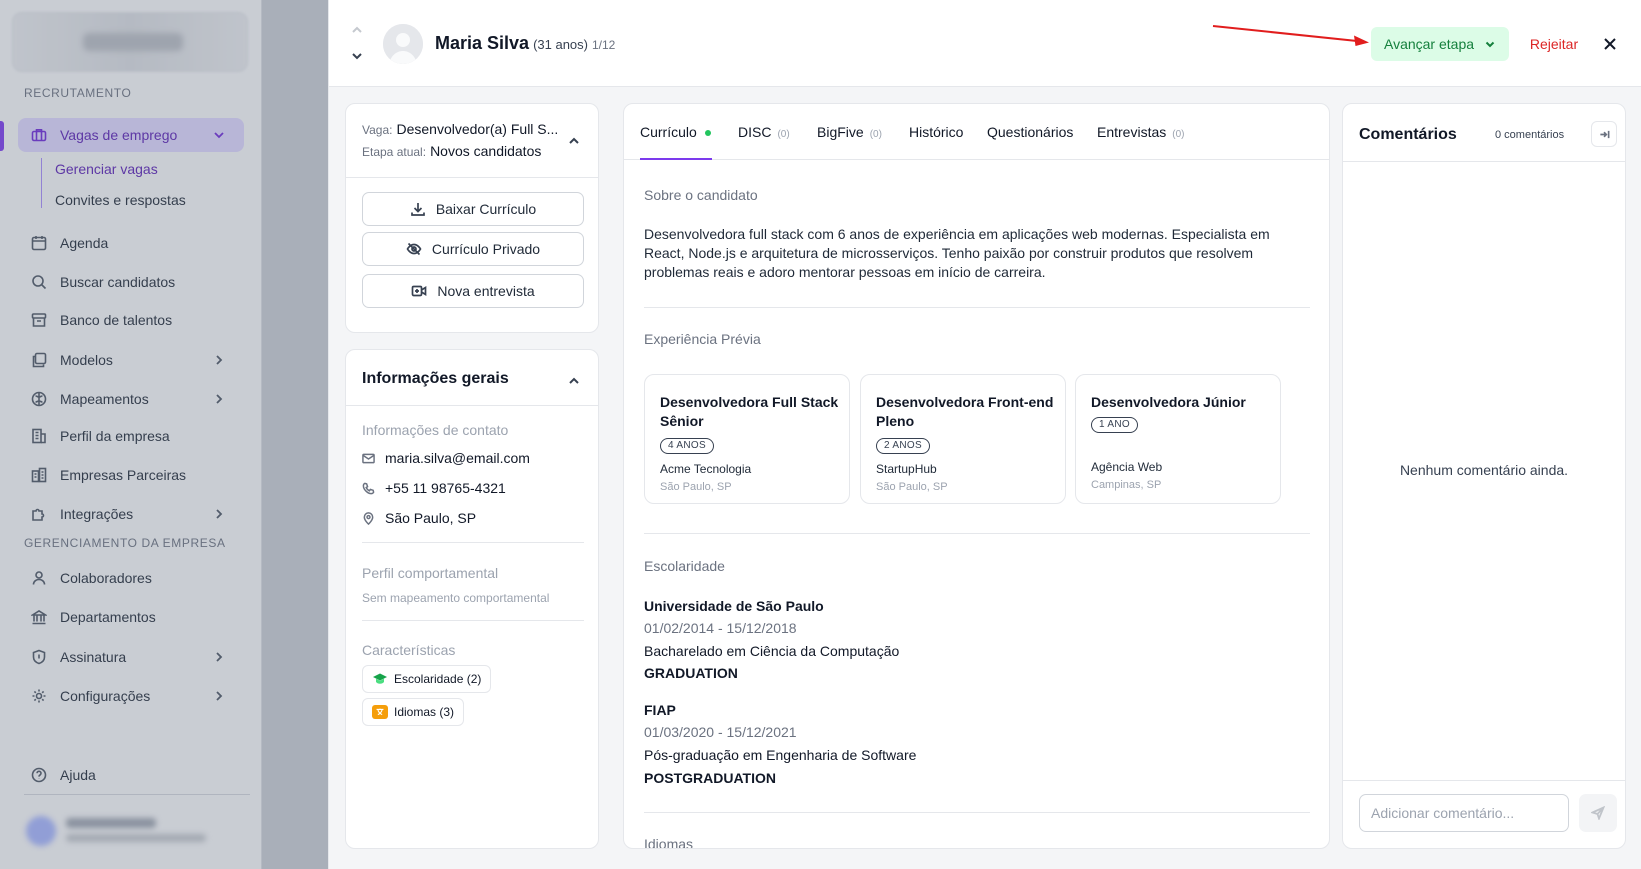 This screenshot has width=1641, height=869. I want to click on download-cv-button: Baixar Currículo, so click(473, 209).